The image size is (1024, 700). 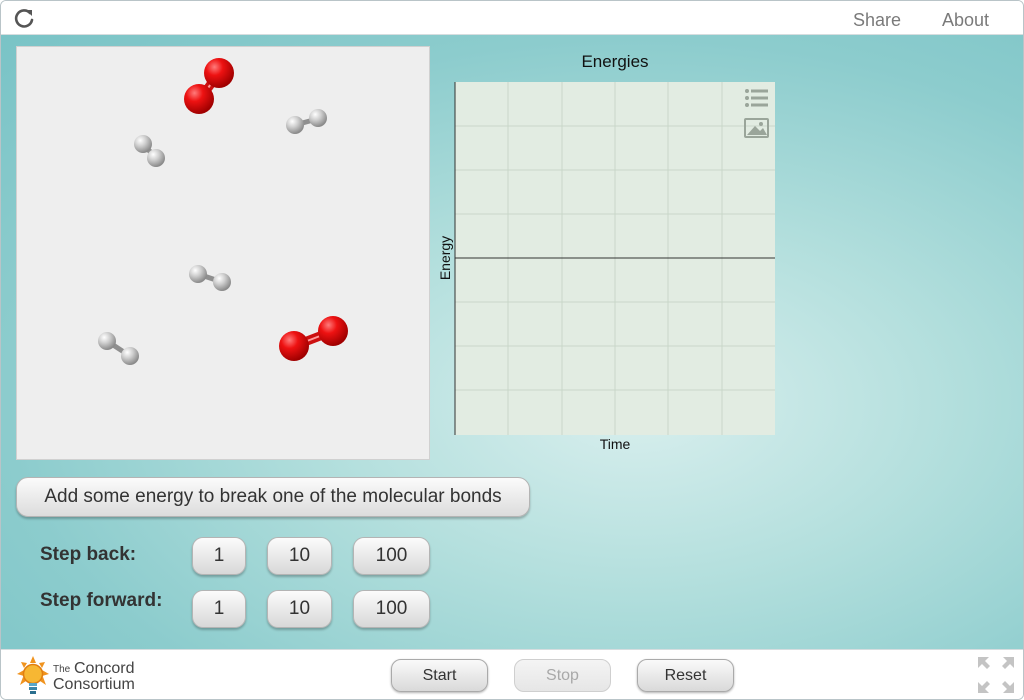 What do you see at coordinates (996, 675) in the screenshot?
I see `fullscreen-icon` at bounding box center [996, 675].